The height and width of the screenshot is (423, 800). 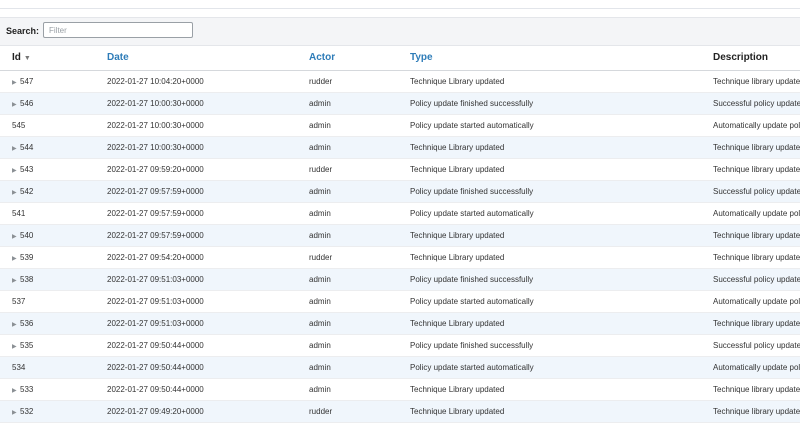 I want to click on row-id-cell: ▶ 540, so click(x=53, y=235).